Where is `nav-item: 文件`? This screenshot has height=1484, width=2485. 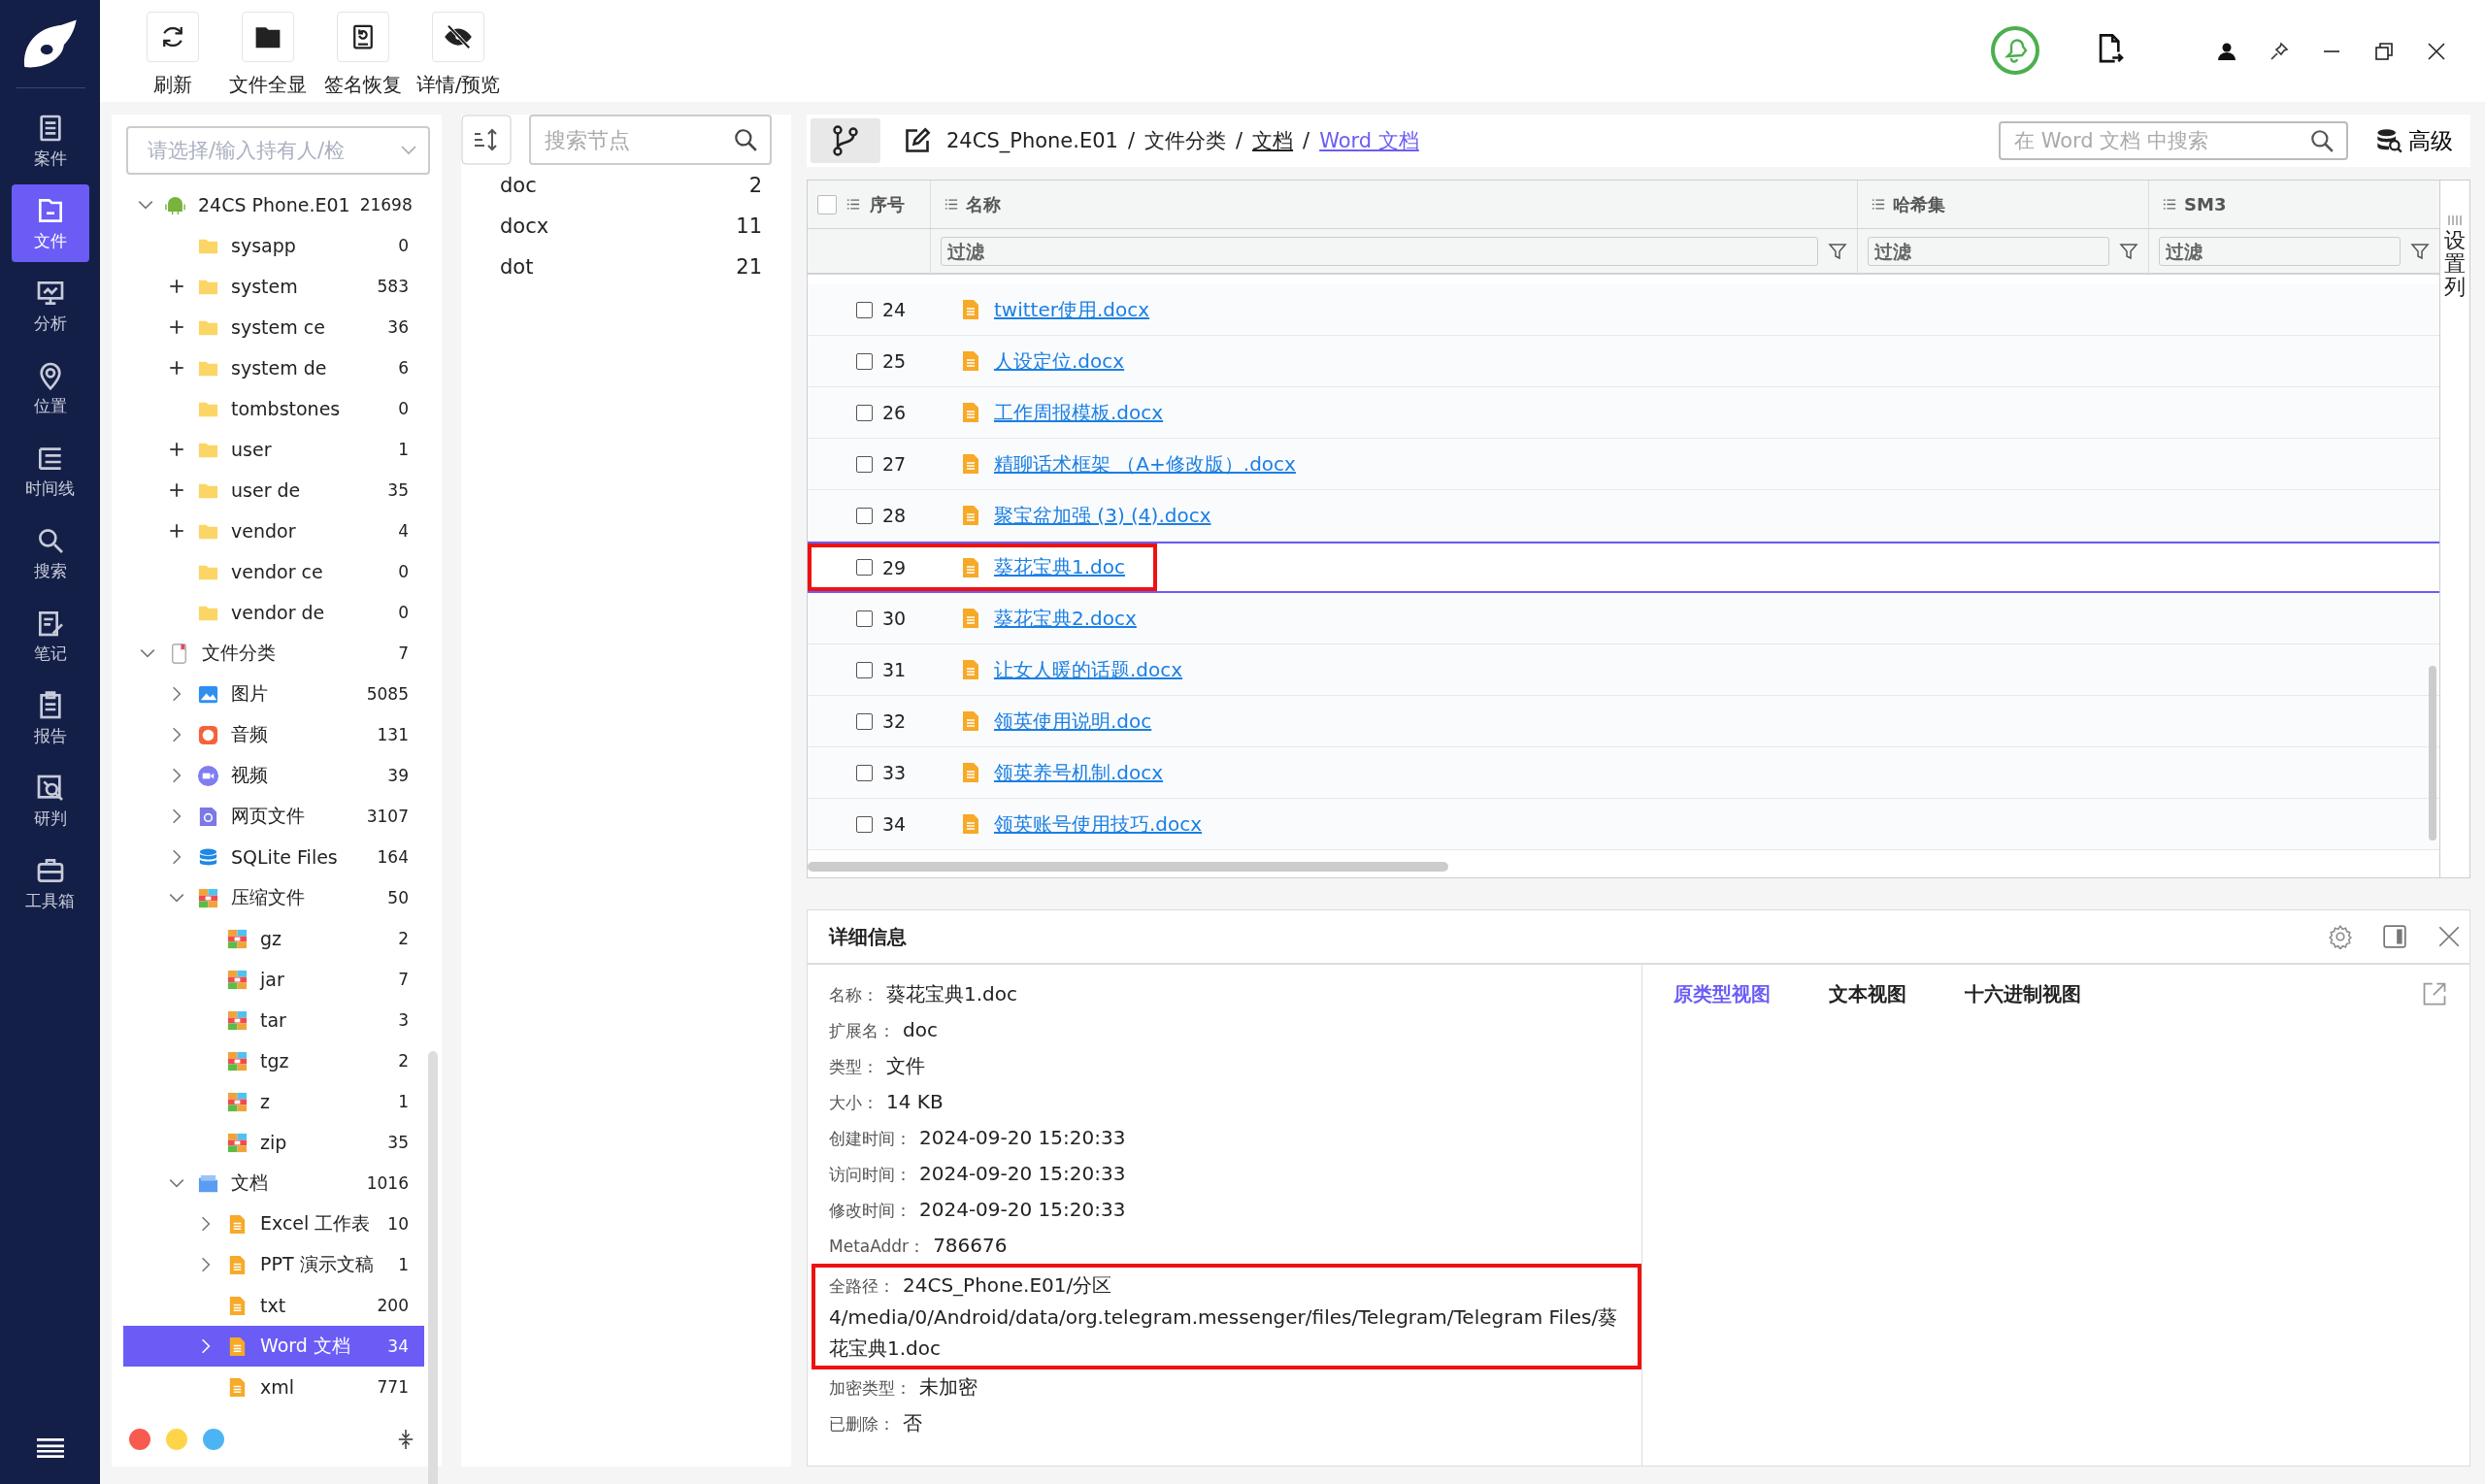 nav-item: 文件 is located at coordinates (50, 223).